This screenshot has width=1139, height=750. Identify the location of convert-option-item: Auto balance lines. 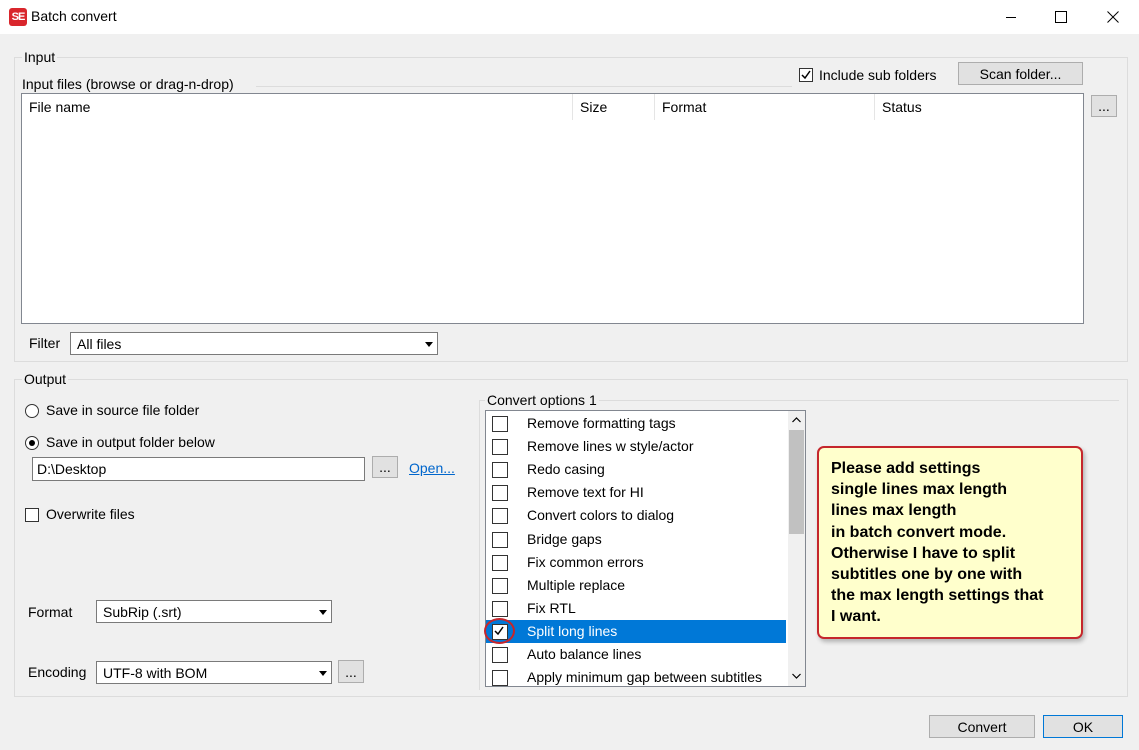
(636, 654).